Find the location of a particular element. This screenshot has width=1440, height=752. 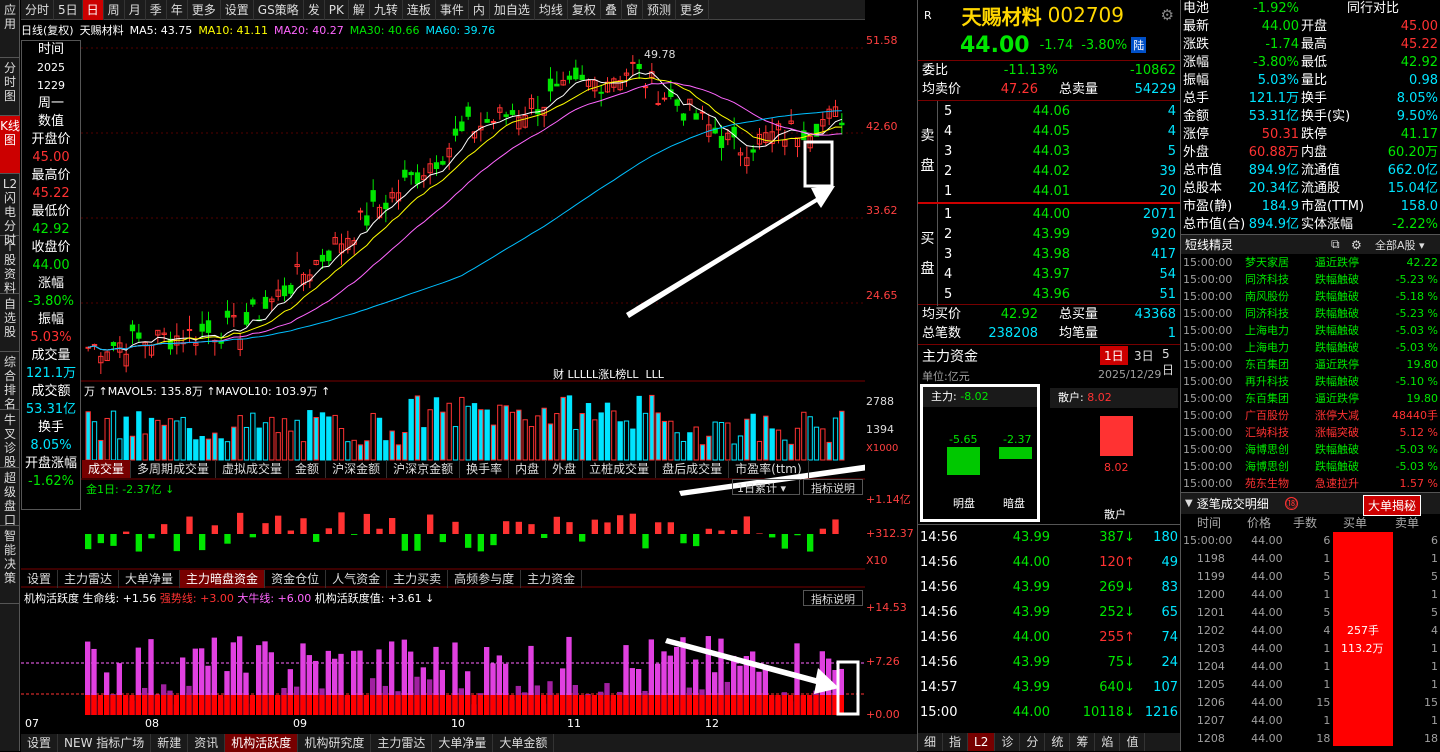

sidebar-item-5: 自选股 is located at coordinates (10, 323).